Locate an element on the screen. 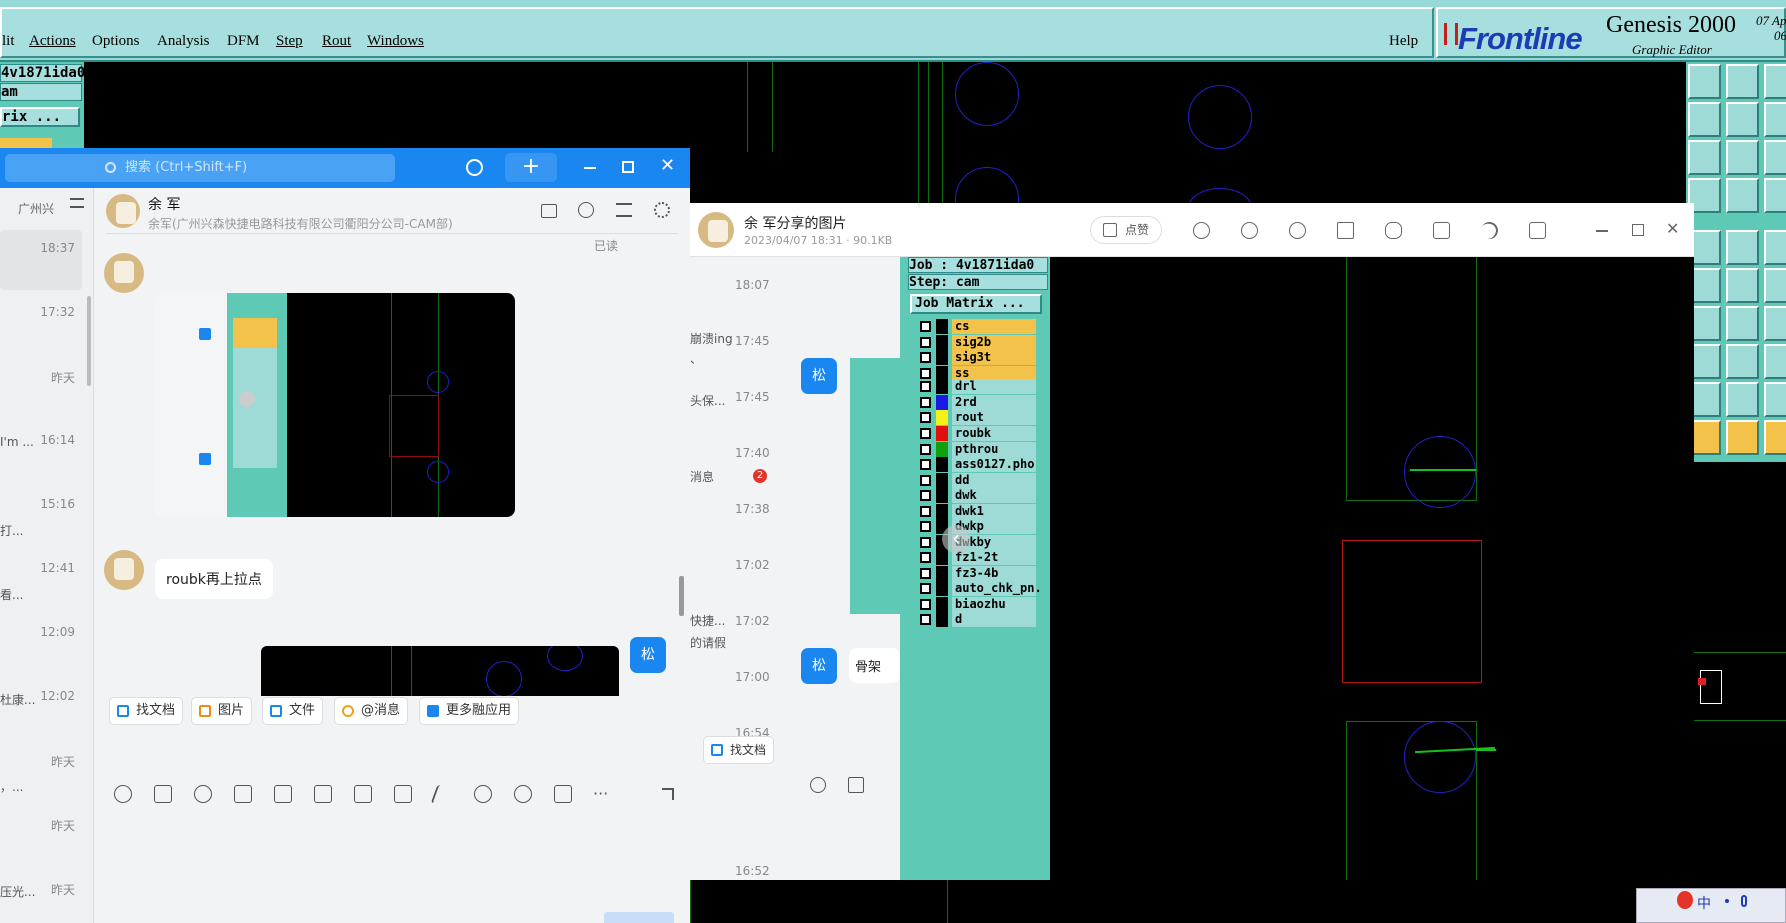  menu-windows: Windows is located at coordinates (395, 41).